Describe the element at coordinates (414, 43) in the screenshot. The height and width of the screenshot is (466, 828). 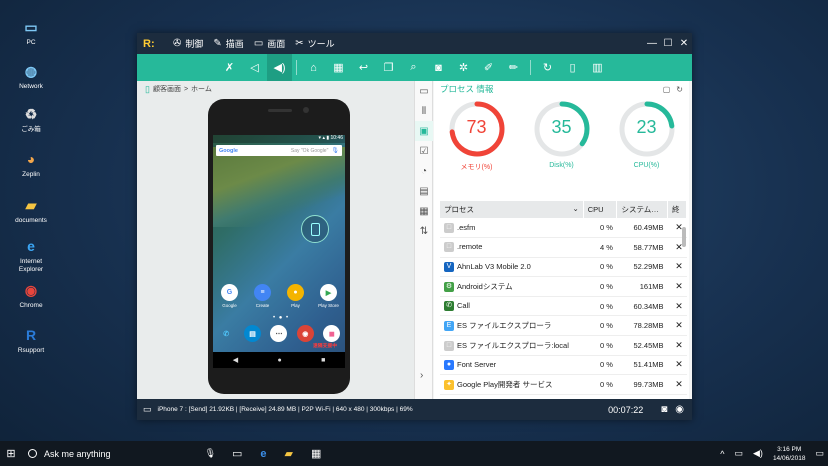
I see `title-bar: R: ✇ 制御 ✎ 描画 ▭ 画面 ✂ ツール — ☐ ✕` at that location.